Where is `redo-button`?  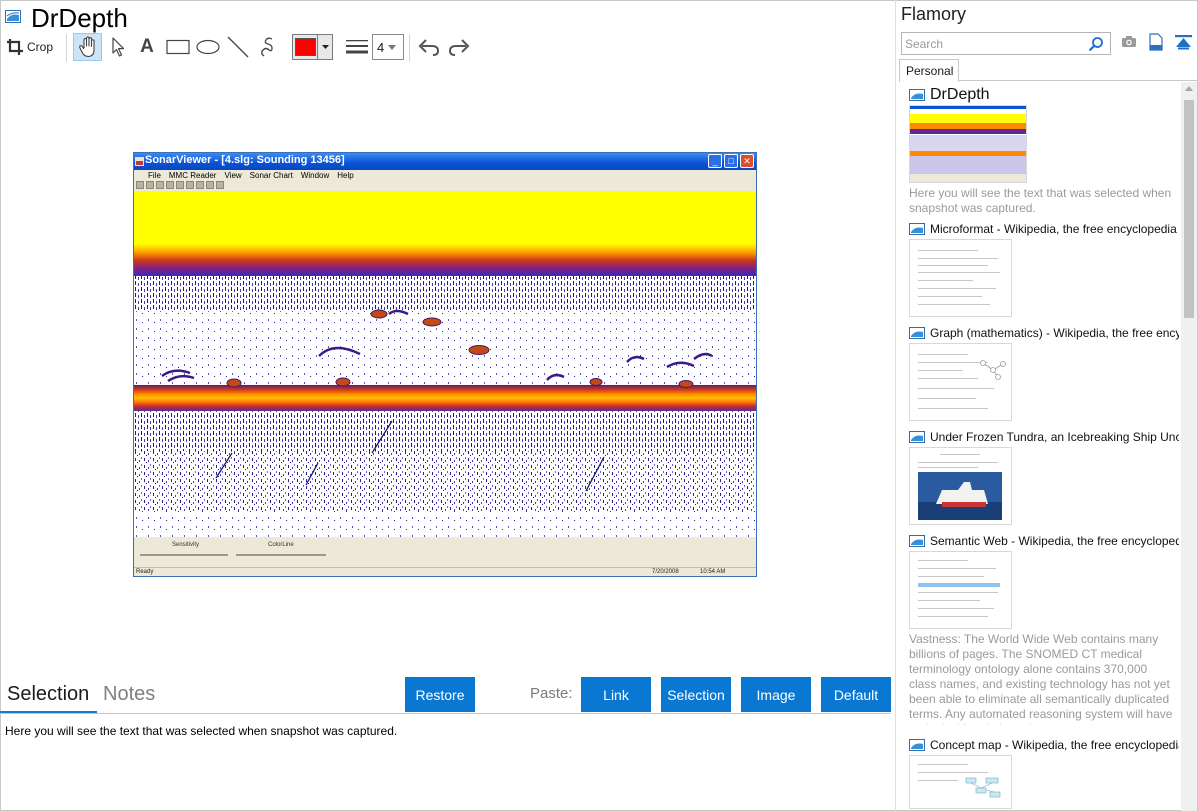 redo-button is located at coordinates (459, 47).